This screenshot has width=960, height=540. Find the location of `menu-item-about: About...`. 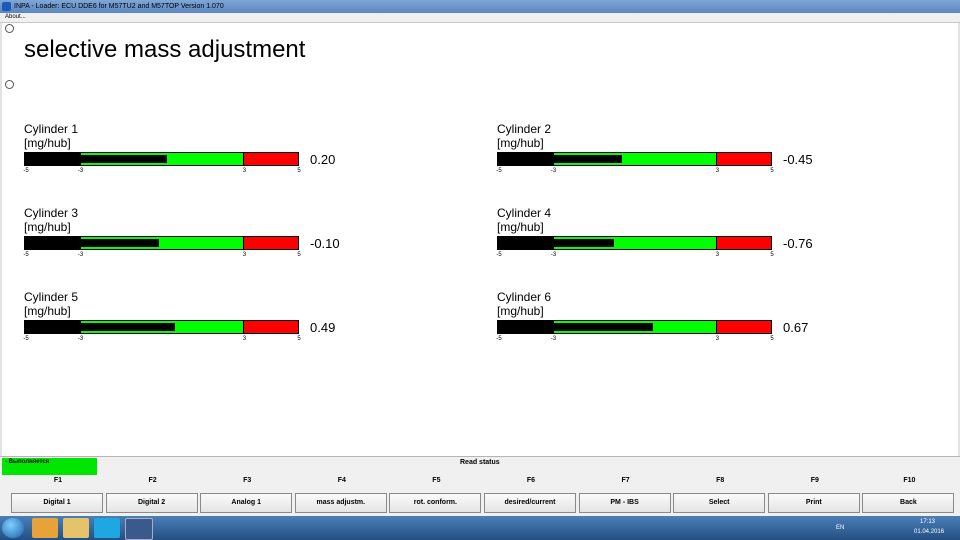

menu-item-about: About... is located at coordinates (15, 17).